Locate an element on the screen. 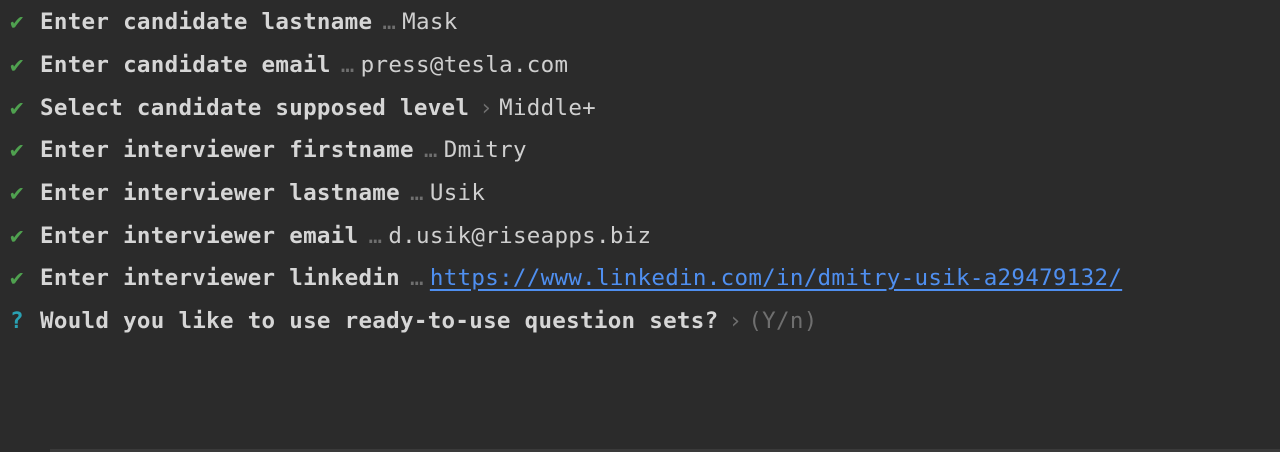 The width and height of the screenshot is (1280, 452). prompt-label: Enter candidate email is located at coordinates (185, 65).